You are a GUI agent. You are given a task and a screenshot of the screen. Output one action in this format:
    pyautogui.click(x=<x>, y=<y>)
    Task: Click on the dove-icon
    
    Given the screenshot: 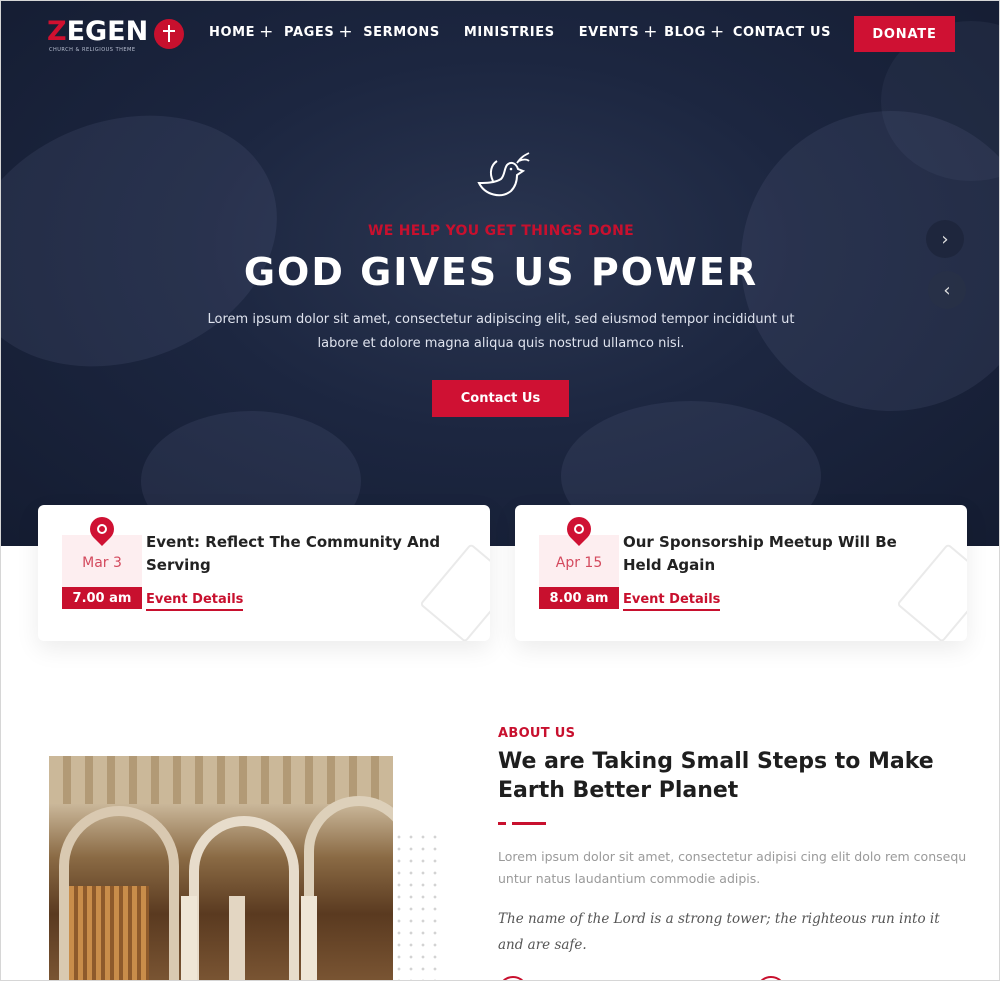 What is the action you would take?
    pyautogui.click(x=503, y=174)
    